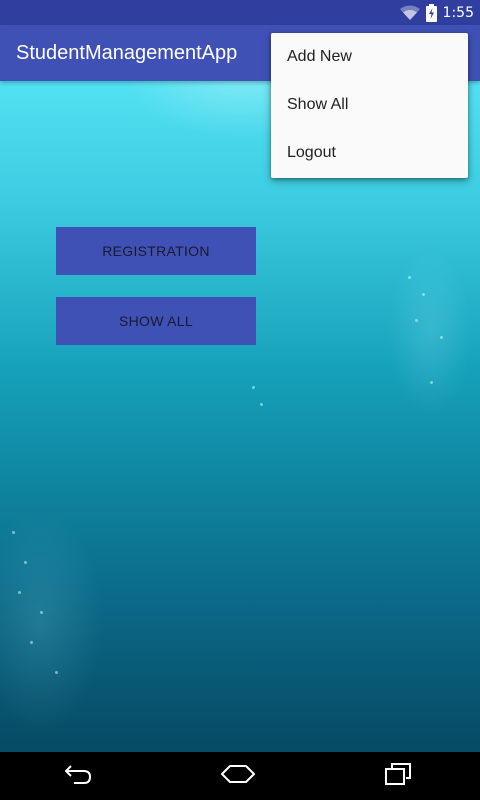  I want to click on home-button, so click(238, 776).